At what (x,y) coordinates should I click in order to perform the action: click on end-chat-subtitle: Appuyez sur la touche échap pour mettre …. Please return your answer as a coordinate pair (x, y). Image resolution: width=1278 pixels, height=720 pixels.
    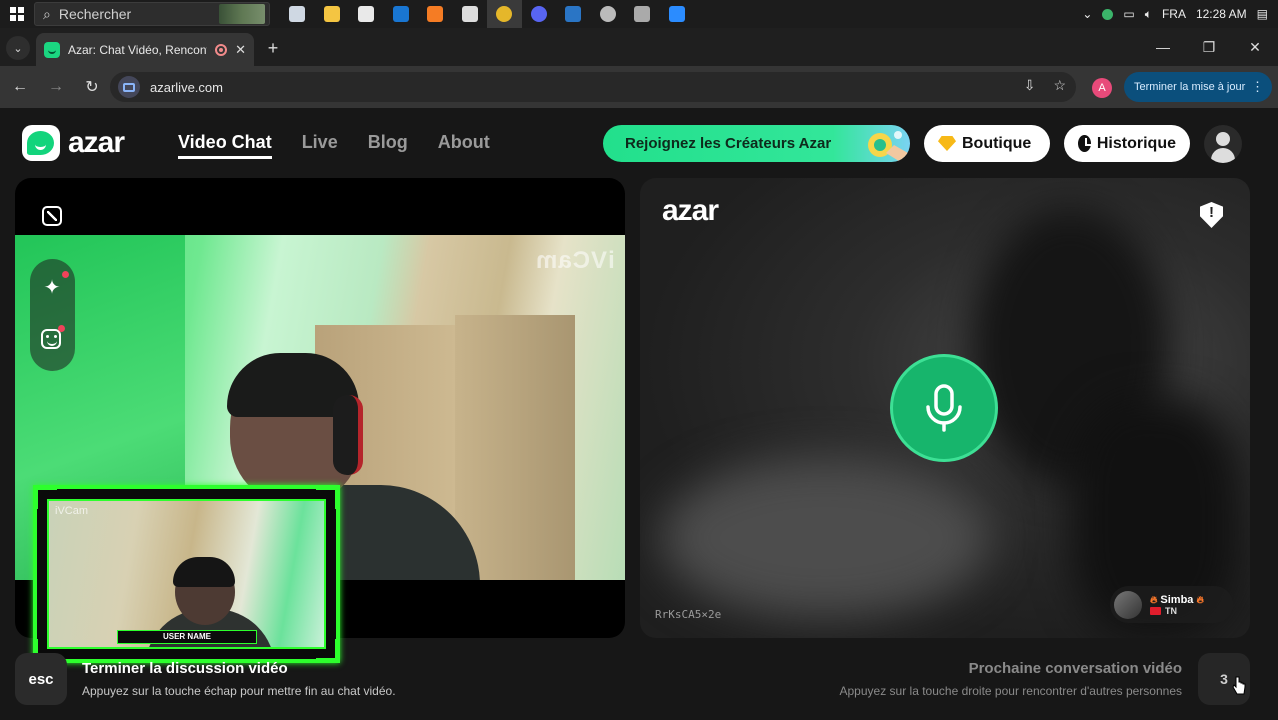
    Looking at the image, I should click on (239, 691).